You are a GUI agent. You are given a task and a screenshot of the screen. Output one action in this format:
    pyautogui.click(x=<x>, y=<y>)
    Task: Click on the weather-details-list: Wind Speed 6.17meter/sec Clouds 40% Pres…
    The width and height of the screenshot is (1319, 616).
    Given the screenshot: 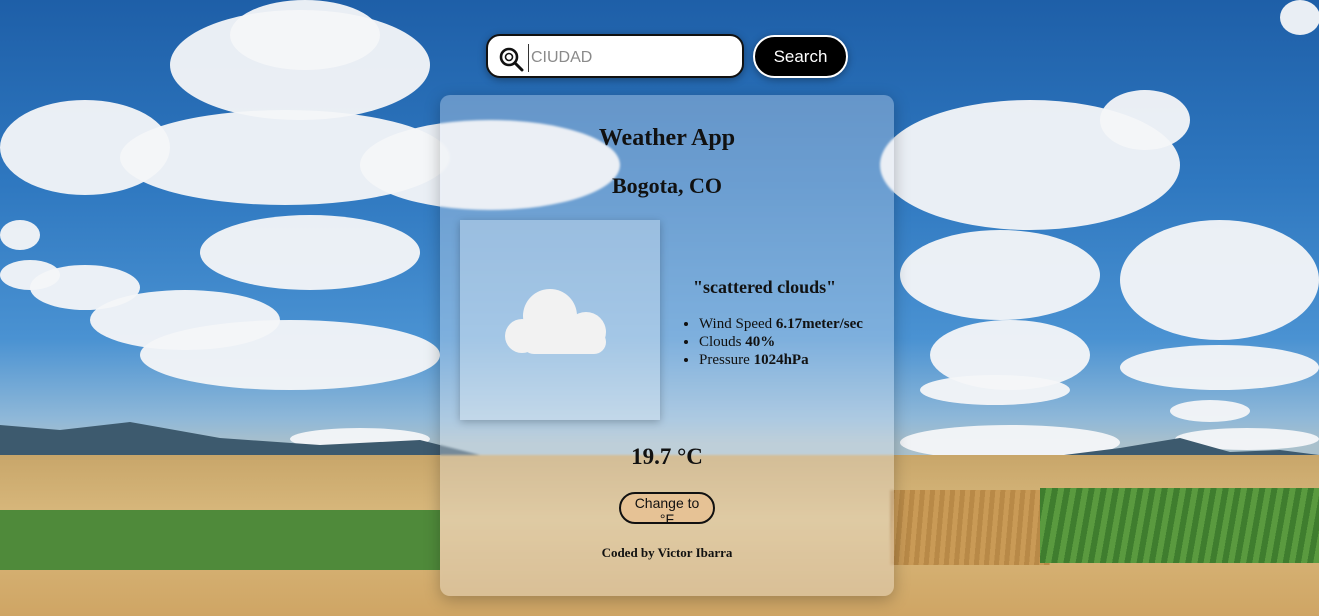 What is the action you would take?
    pyautogui.click(x=772, y=342)
    